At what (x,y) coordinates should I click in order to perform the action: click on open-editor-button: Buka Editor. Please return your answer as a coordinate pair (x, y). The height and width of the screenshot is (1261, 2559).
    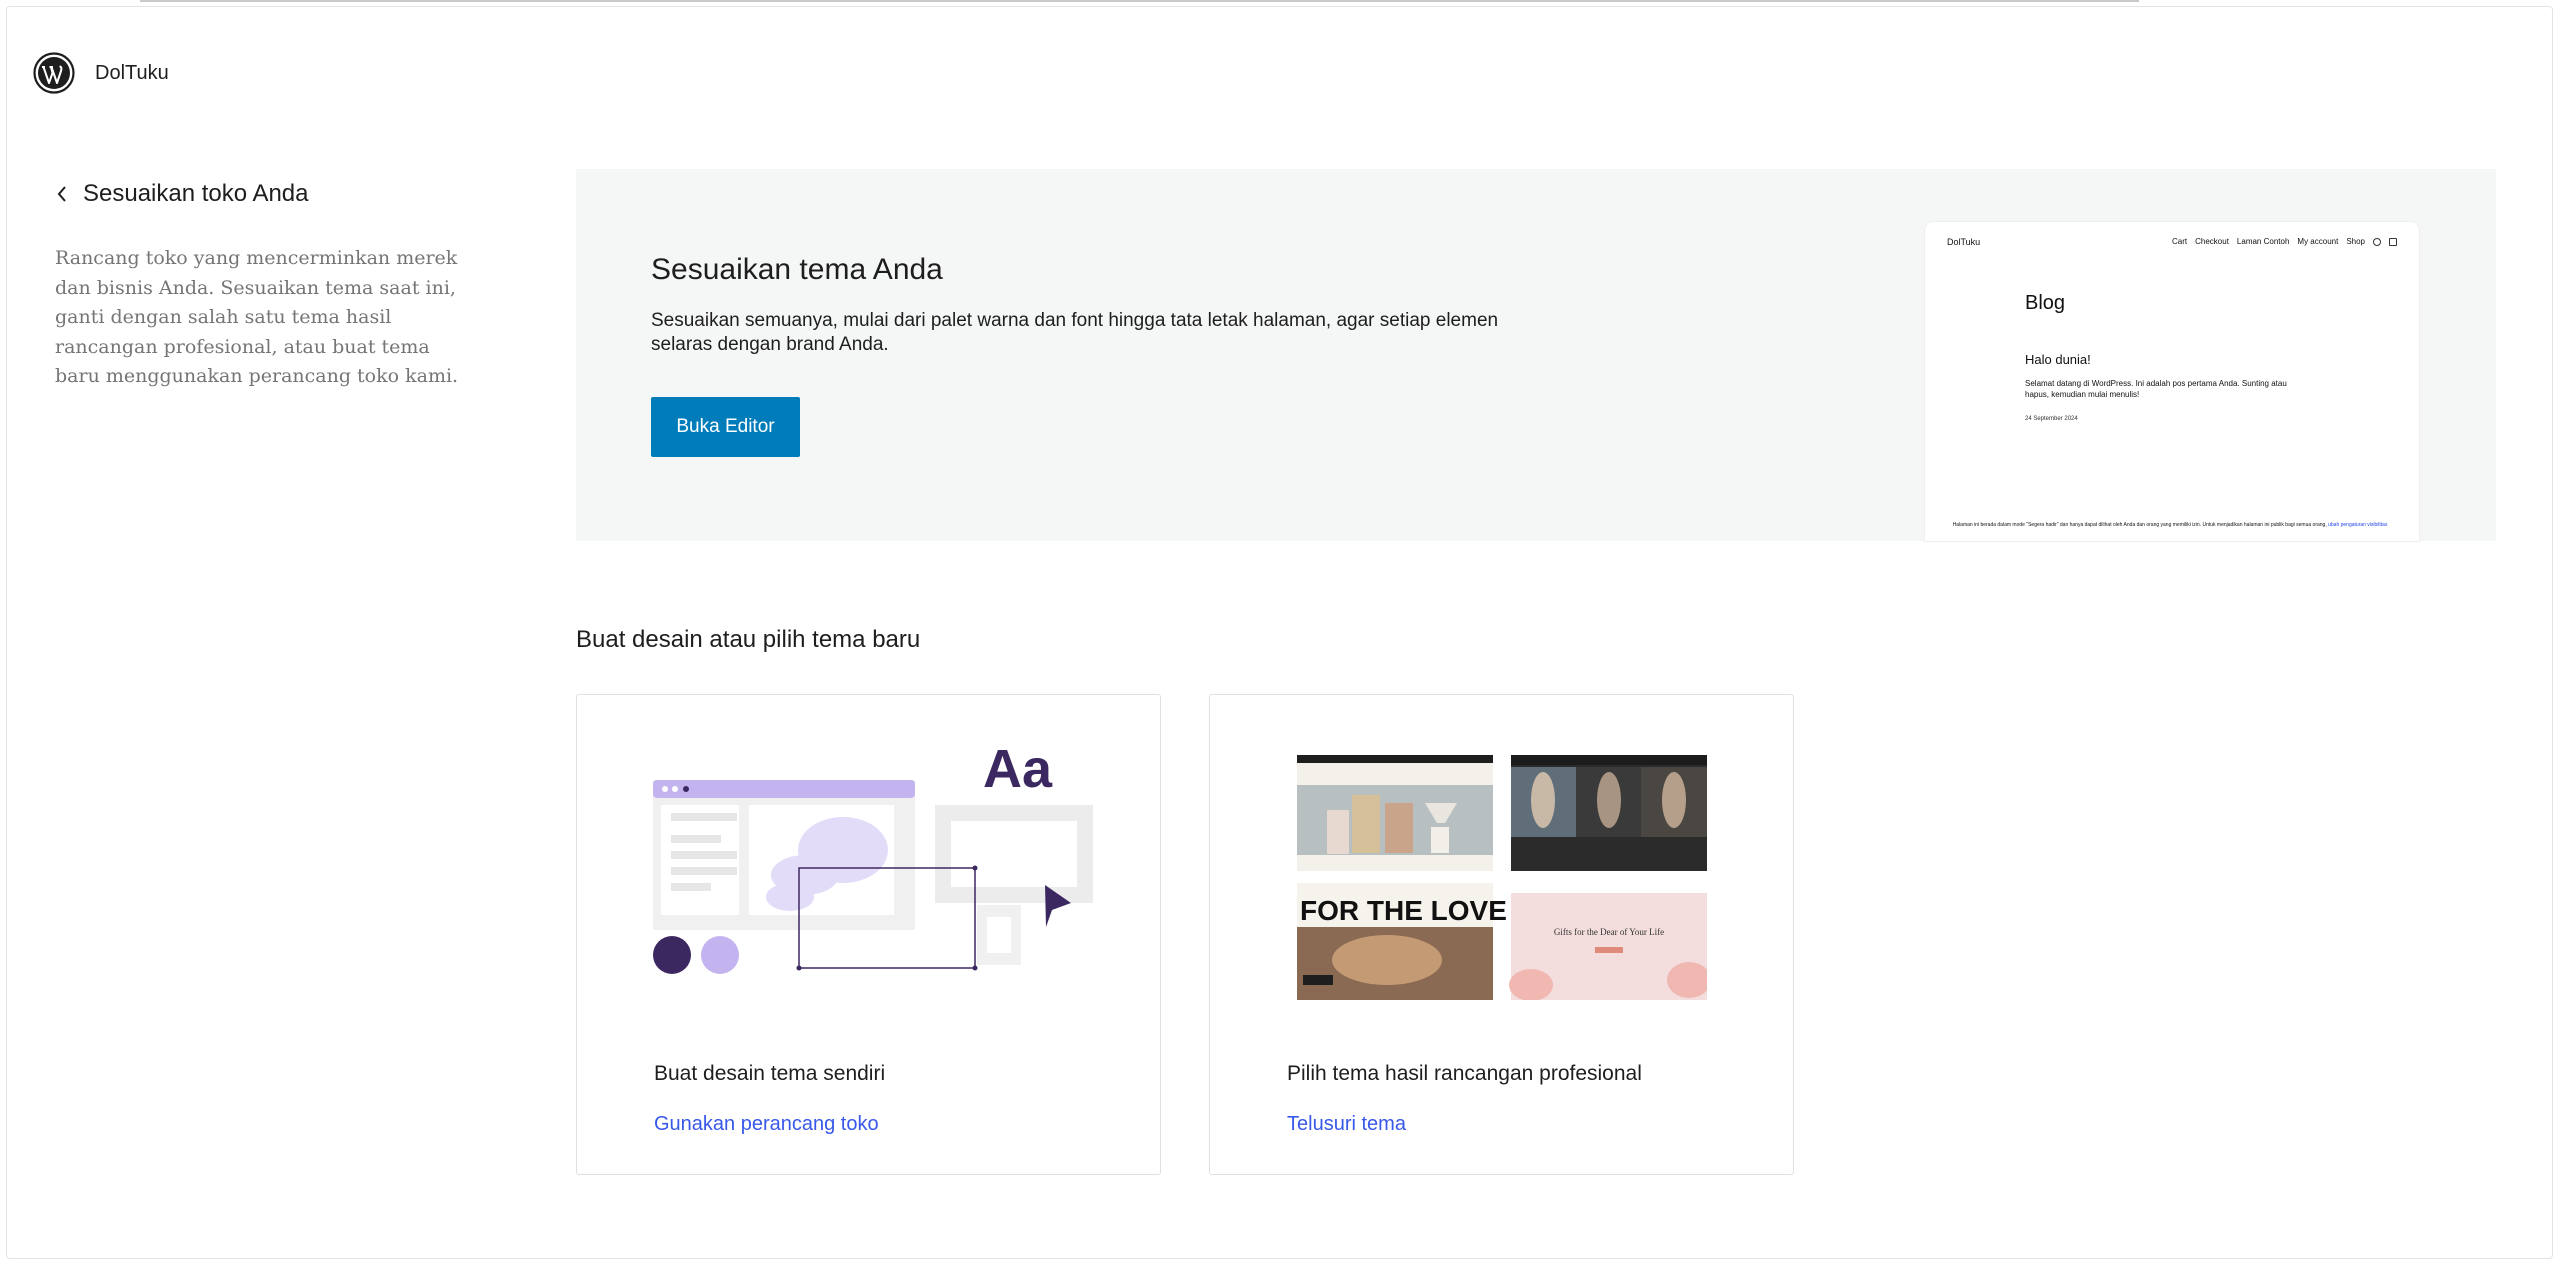
    Looking at the image, I should click on (725, 427).